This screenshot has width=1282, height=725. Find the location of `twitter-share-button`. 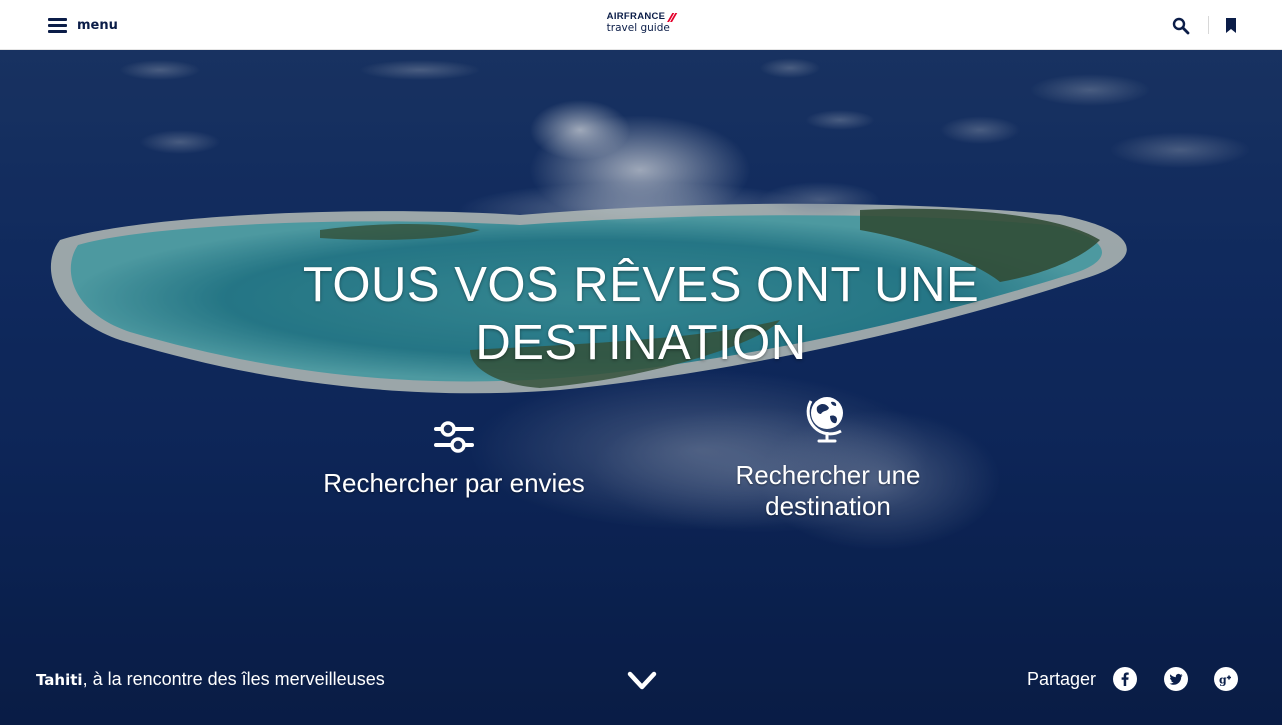

twitter-share-button is located at coordinates (1176, 679).